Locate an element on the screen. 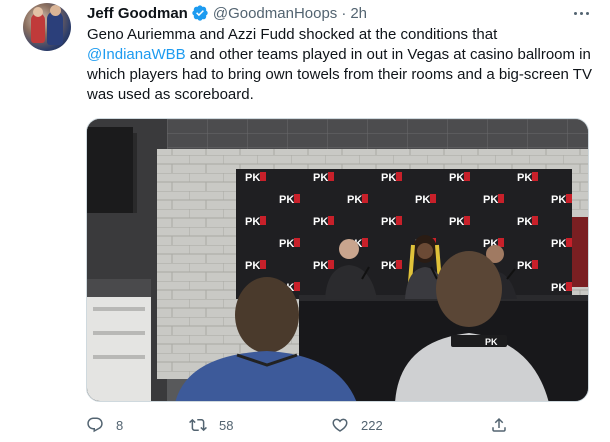 This screenshot has width=610, height=442. retweet-button: 58 is located at coordinates (211, 425).